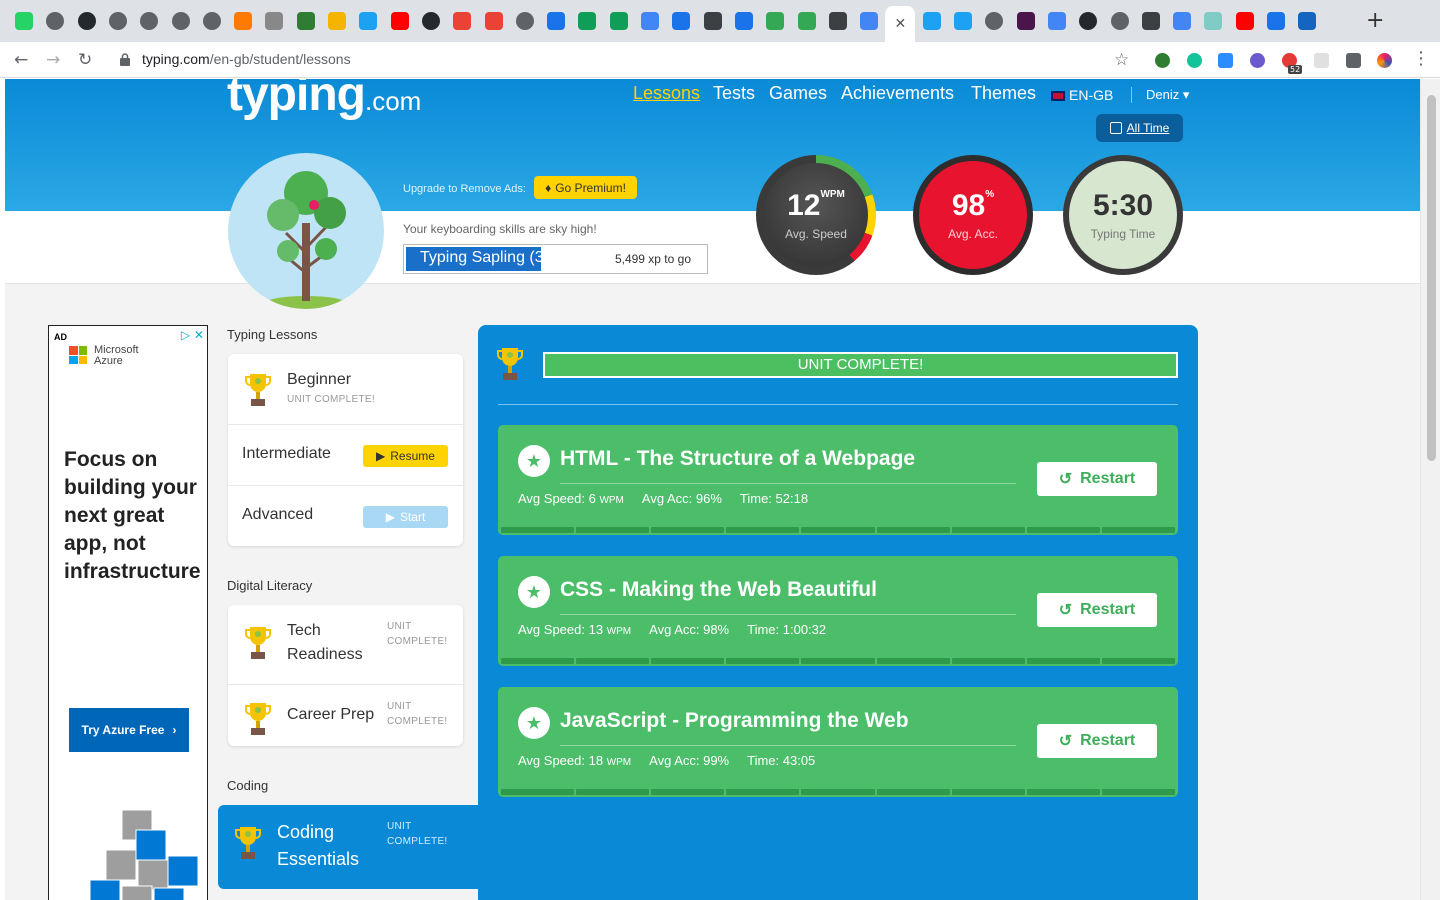 This screenshot has height=900, width=1440. I want to click on lesson-row-coding-essentials: Coding Essentials UNIT COMPLETE!, so click(349, 847).